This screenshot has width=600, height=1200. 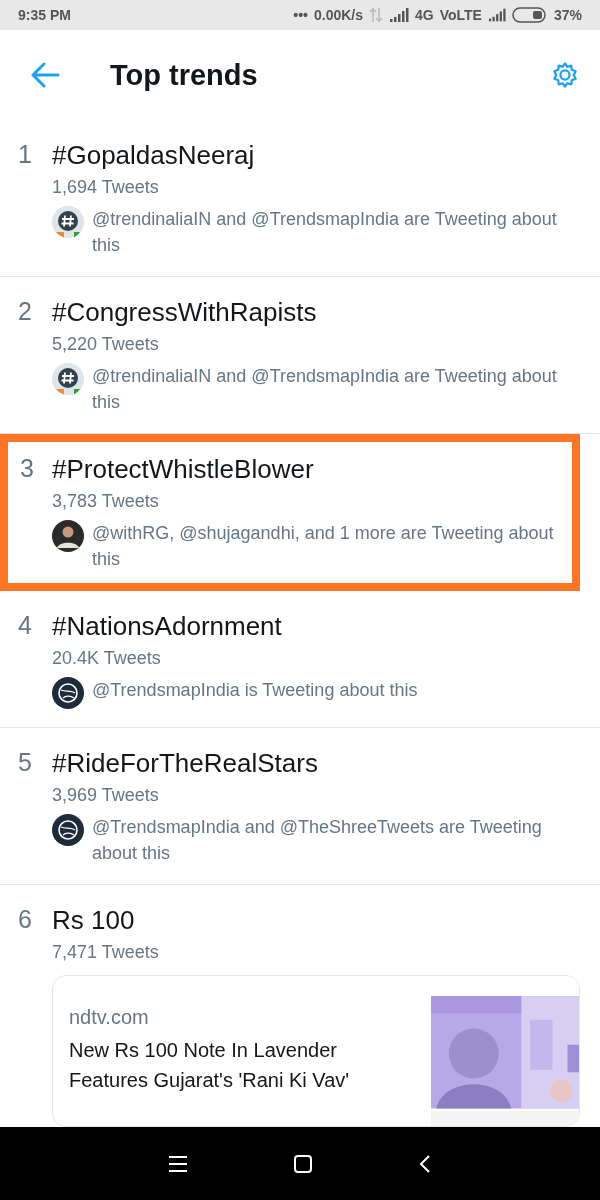 What do you see at coordinates (44, 15) in the screenshot?
I see `clock-text: 9:35 PM` at bounding box center [44, 15].